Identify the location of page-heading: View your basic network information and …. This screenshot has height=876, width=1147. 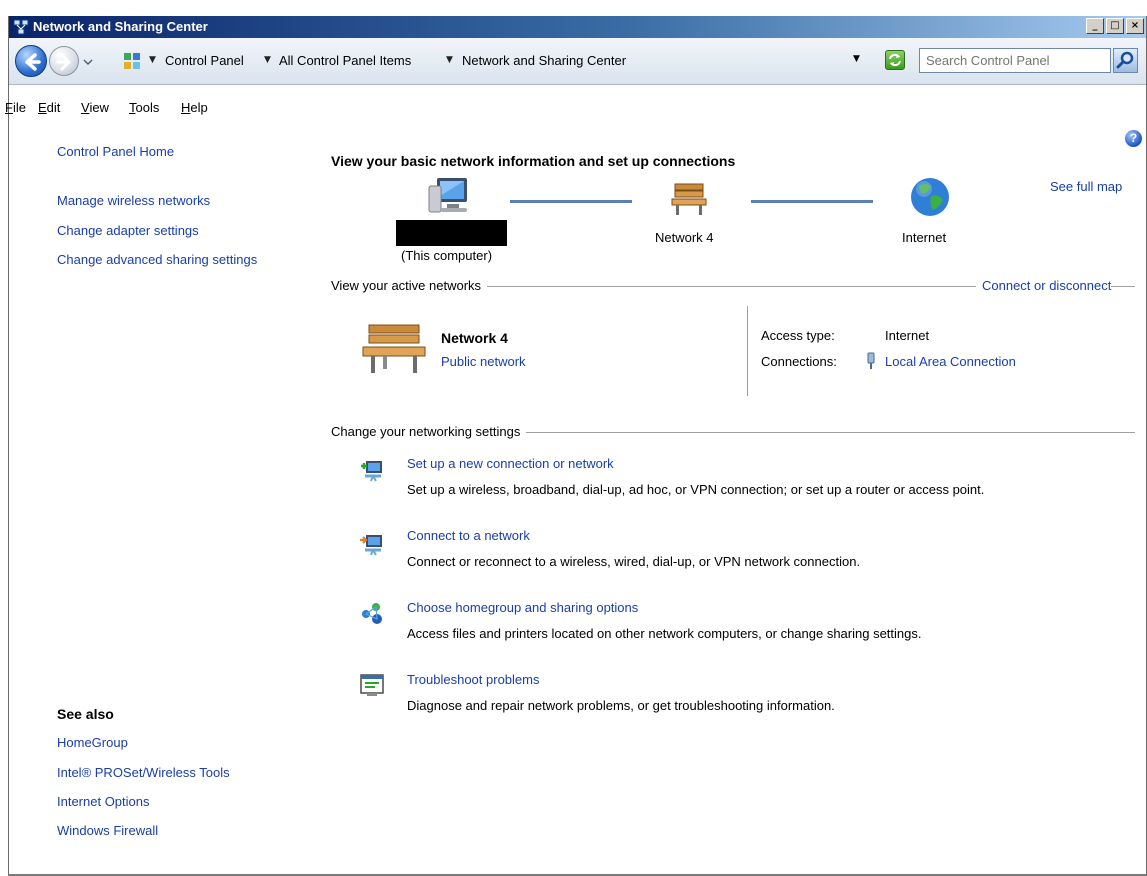
(533, 161).